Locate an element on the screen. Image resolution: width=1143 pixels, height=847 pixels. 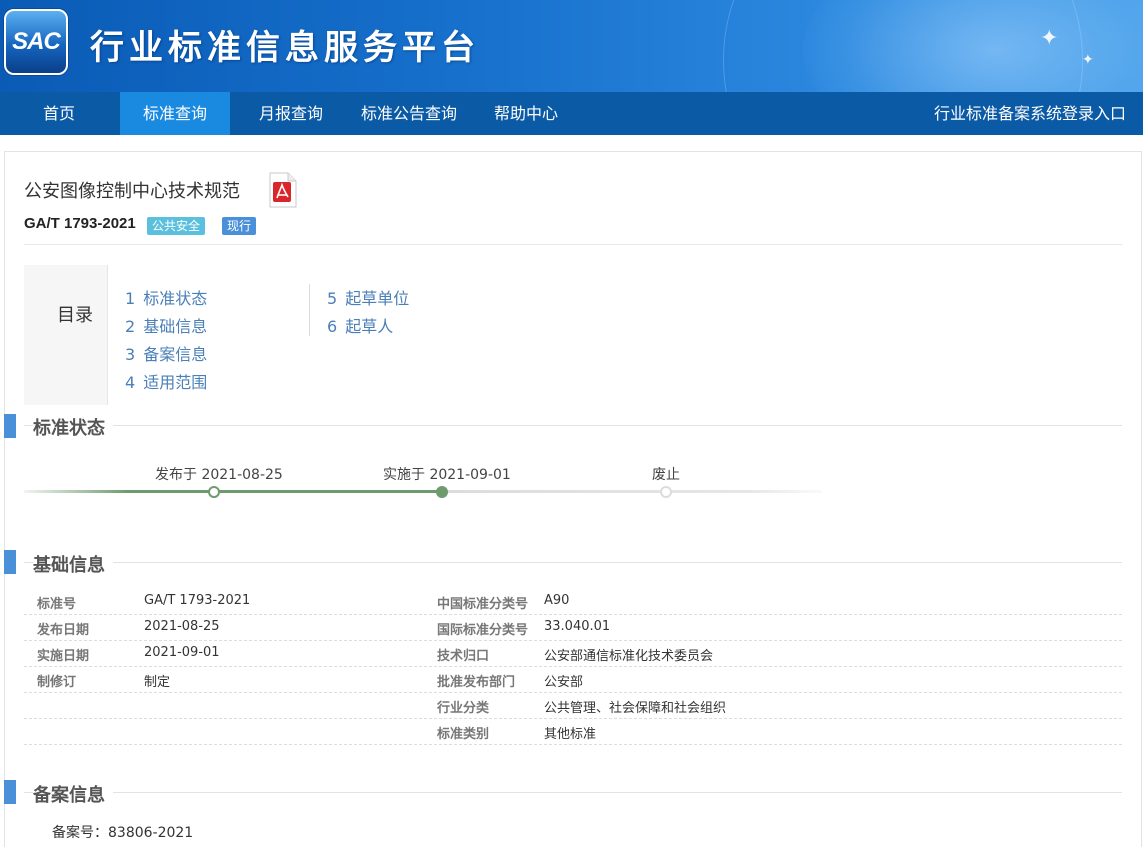
divider is located at coordinates (573, 244).